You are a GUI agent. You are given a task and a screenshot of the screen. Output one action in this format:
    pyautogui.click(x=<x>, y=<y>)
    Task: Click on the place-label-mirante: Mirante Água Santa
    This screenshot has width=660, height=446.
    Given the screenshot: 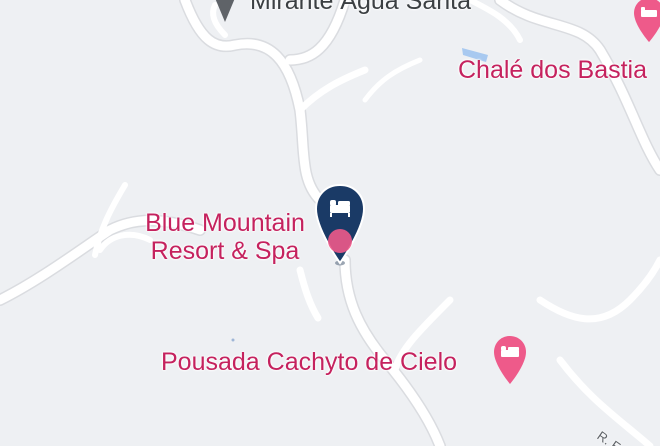 What is the action you would take?
    pyautogui.click(x=360, y=8)
    